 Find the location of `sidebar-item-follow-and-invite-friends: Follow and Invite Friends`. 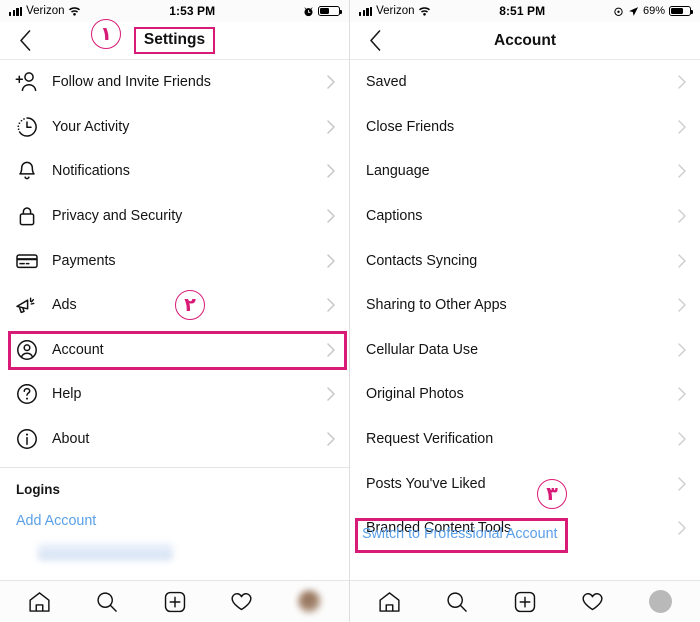

sidebar-item-follow-and-invite-friends: Follow and Invite Friends is located at coordinates (174, 82).